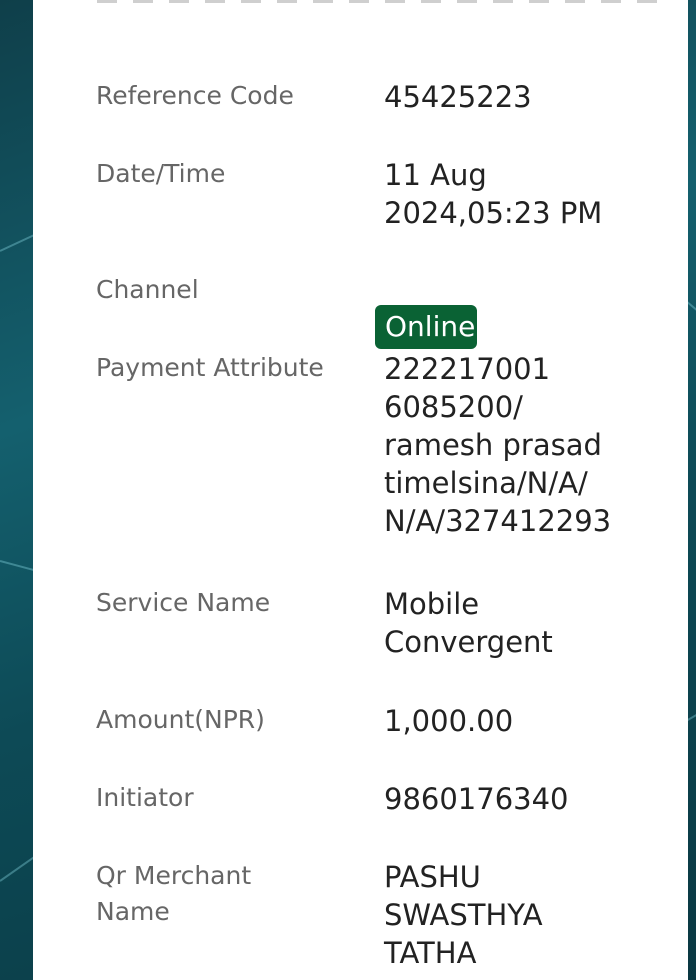 This screenshot has height=980, width=696. What do you see at coordinates (210, 367) in the screenshot?
I see `payment-attribute-label: Payment Attribute` at bounding box center [210, 367].